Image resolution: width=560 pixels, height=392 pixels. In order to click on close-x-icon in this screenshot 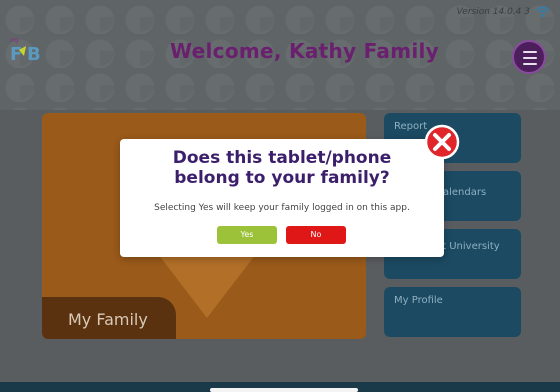, I will do `click(442, 142)`.